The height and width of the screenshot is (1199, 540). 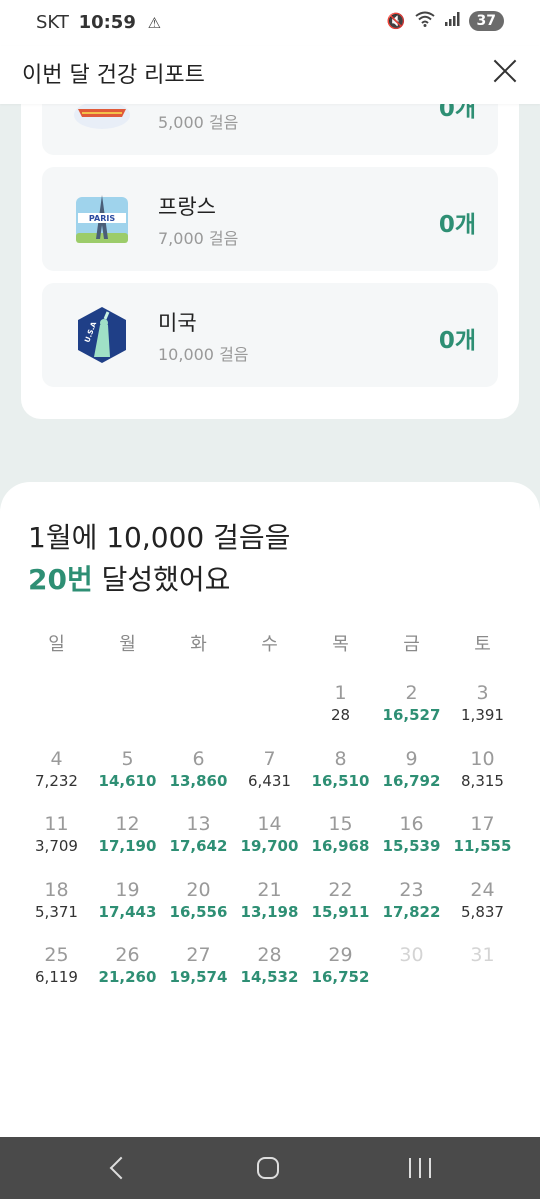 I want to click on weekday-header: 일 월 화 수 목 금 토, so click(x=270, y=643).